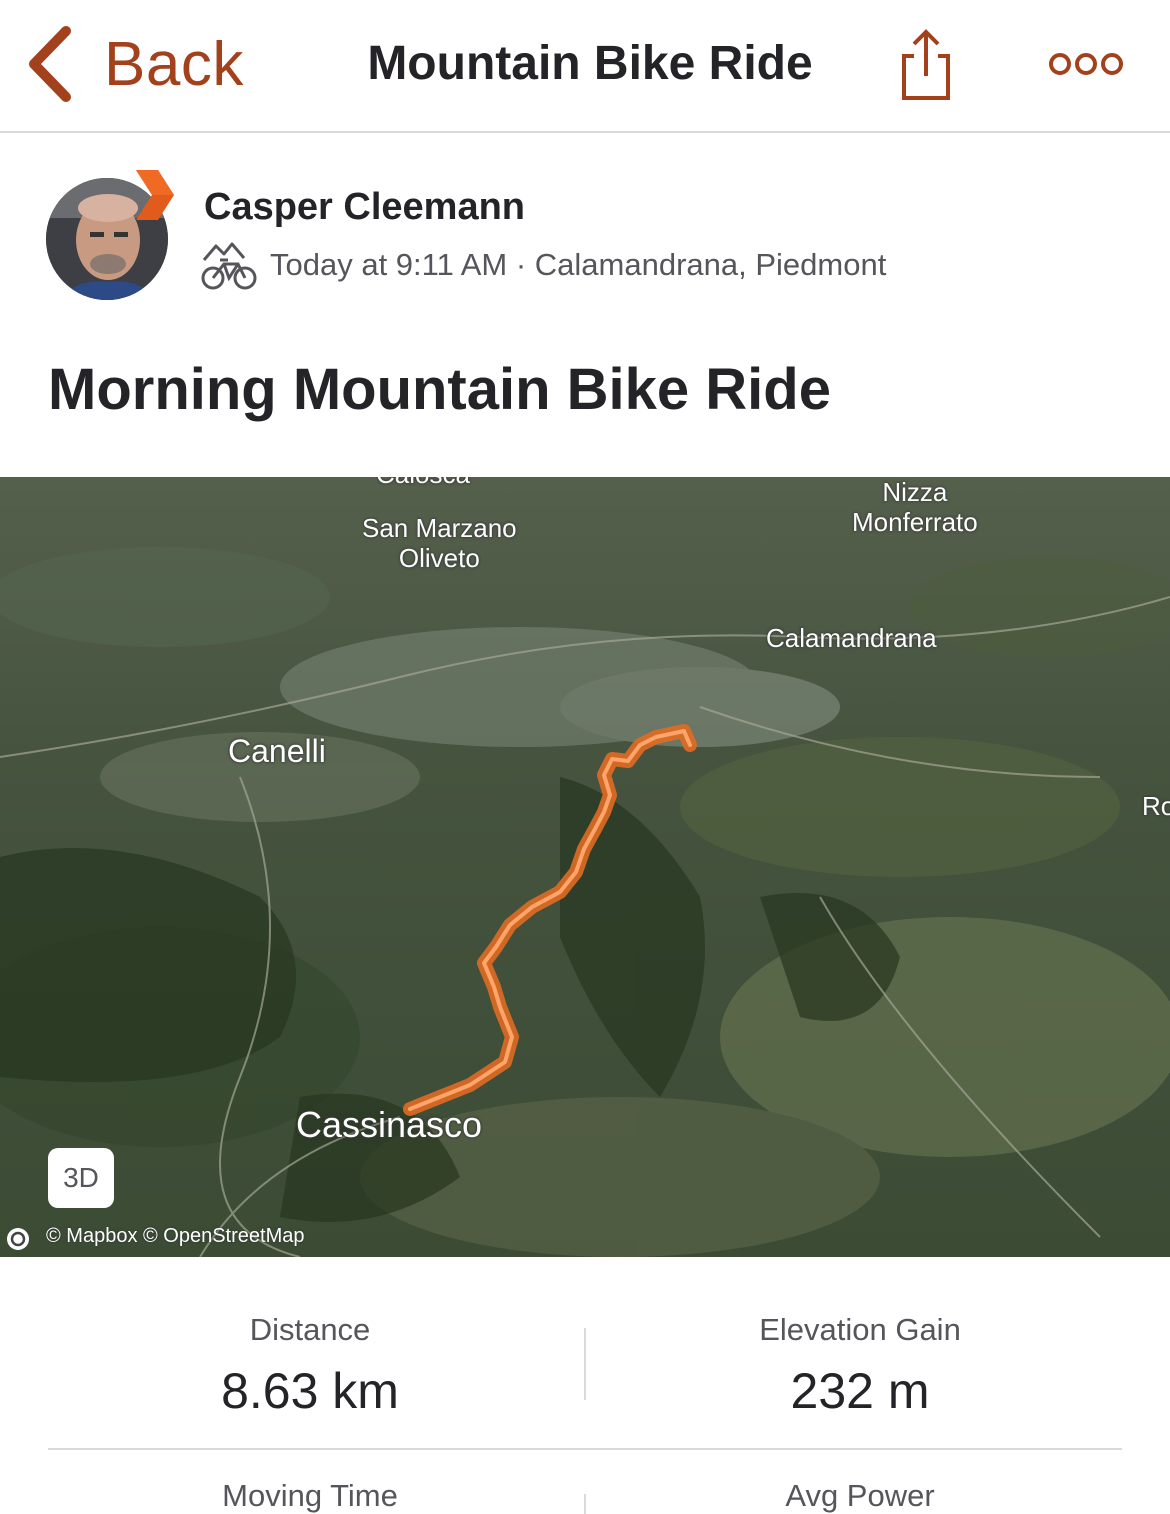 The width and height of the screenshot is (1170, 1514). Describe the element at coordinates (310, 1329) in the screenshot. I see `stat-label-distance: Distance` at that location.